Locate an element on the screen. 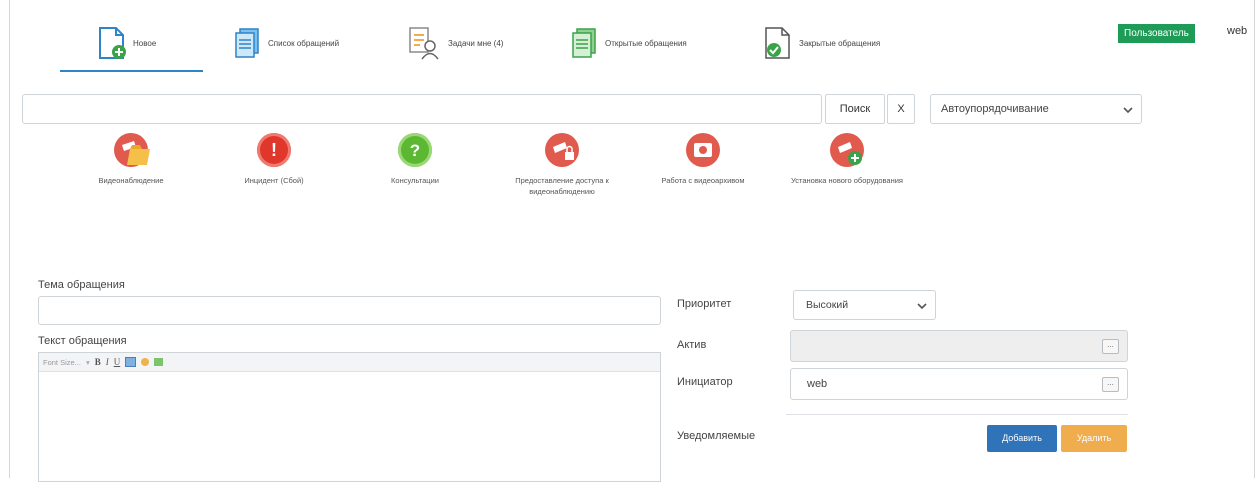 Image resolution: width=1257 pixels, height=482 pixels. clear-search-button: X is located at coordinates (901, 109).